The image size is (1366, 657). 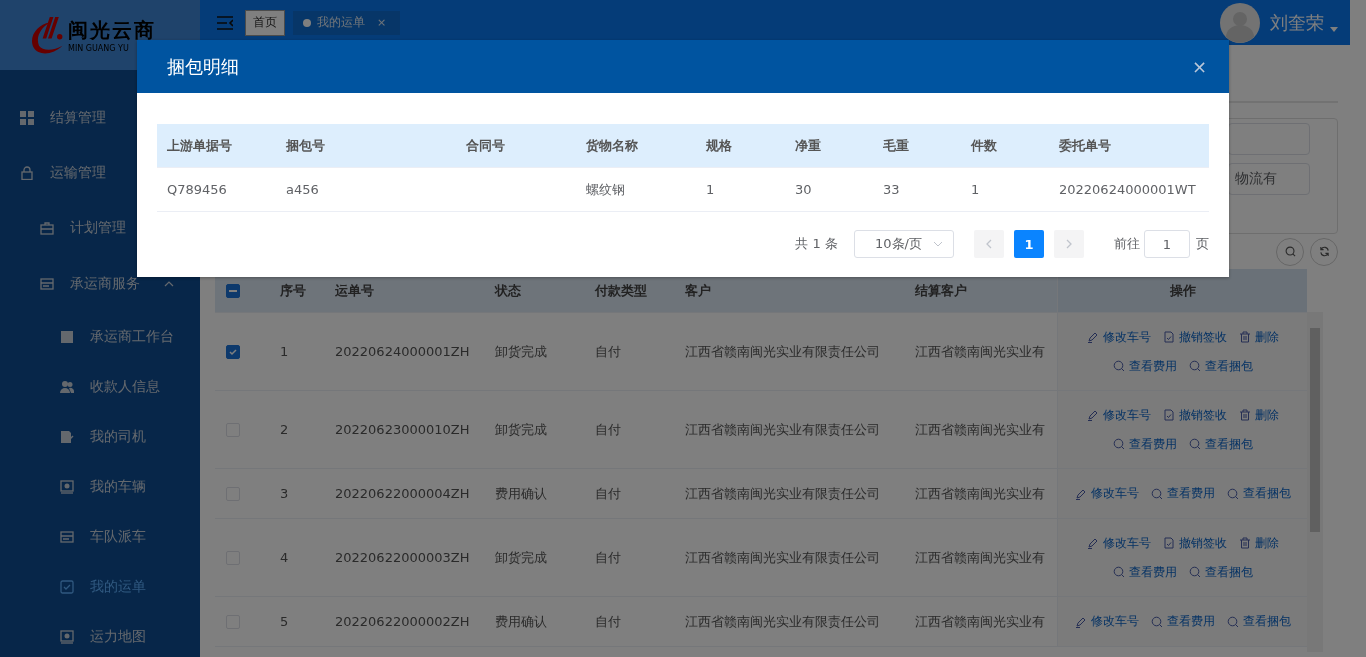 I want to click on caret-up-icon, so click(x=169, y=284).